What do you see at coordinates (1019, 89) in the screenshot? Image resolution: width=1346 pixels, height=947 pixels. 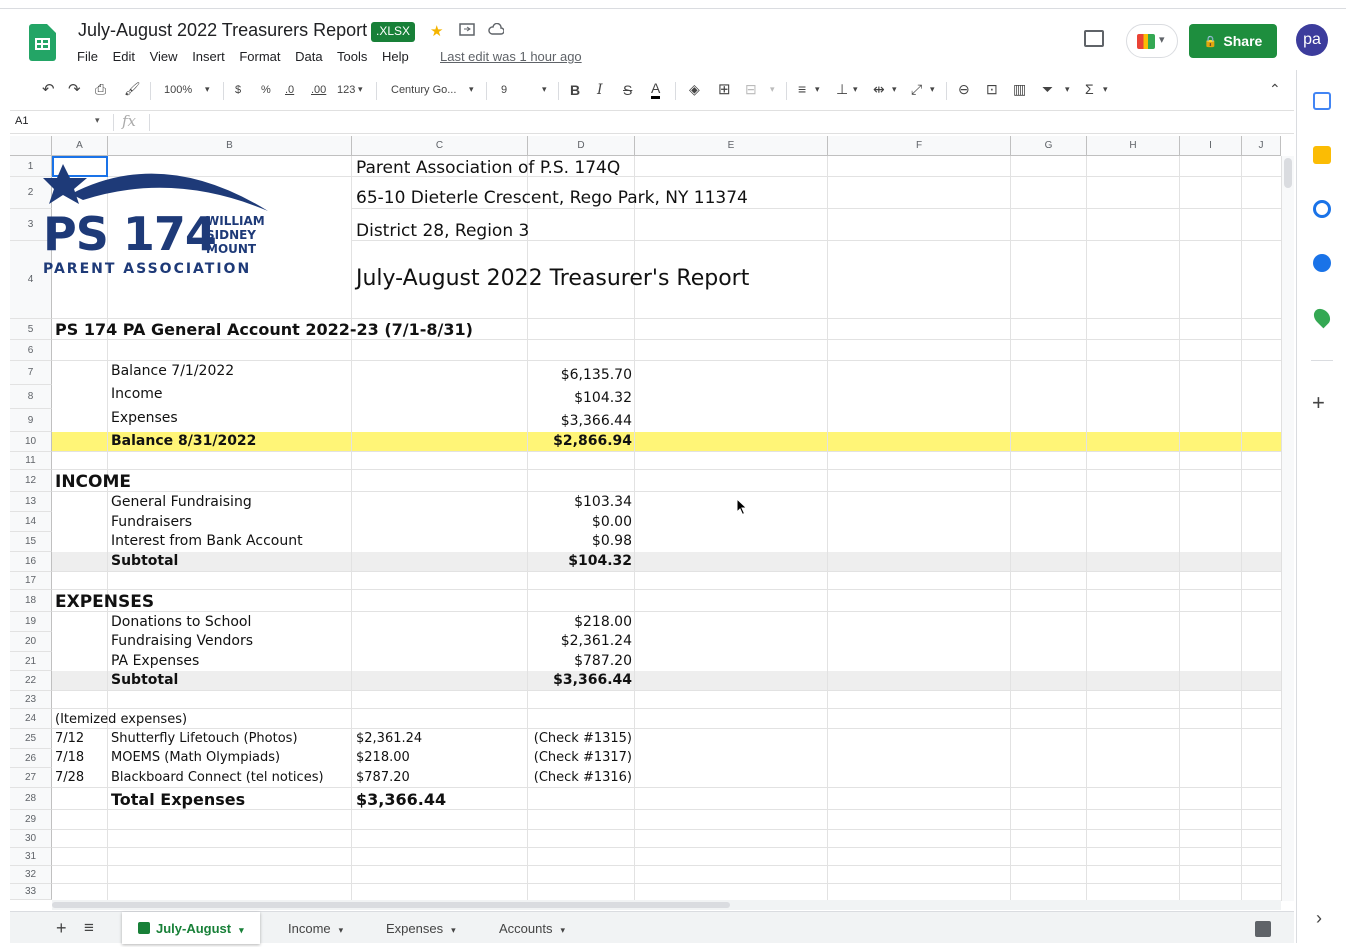 I see `insert-chart-icon: ▥` at bounding box center [1019, 89].